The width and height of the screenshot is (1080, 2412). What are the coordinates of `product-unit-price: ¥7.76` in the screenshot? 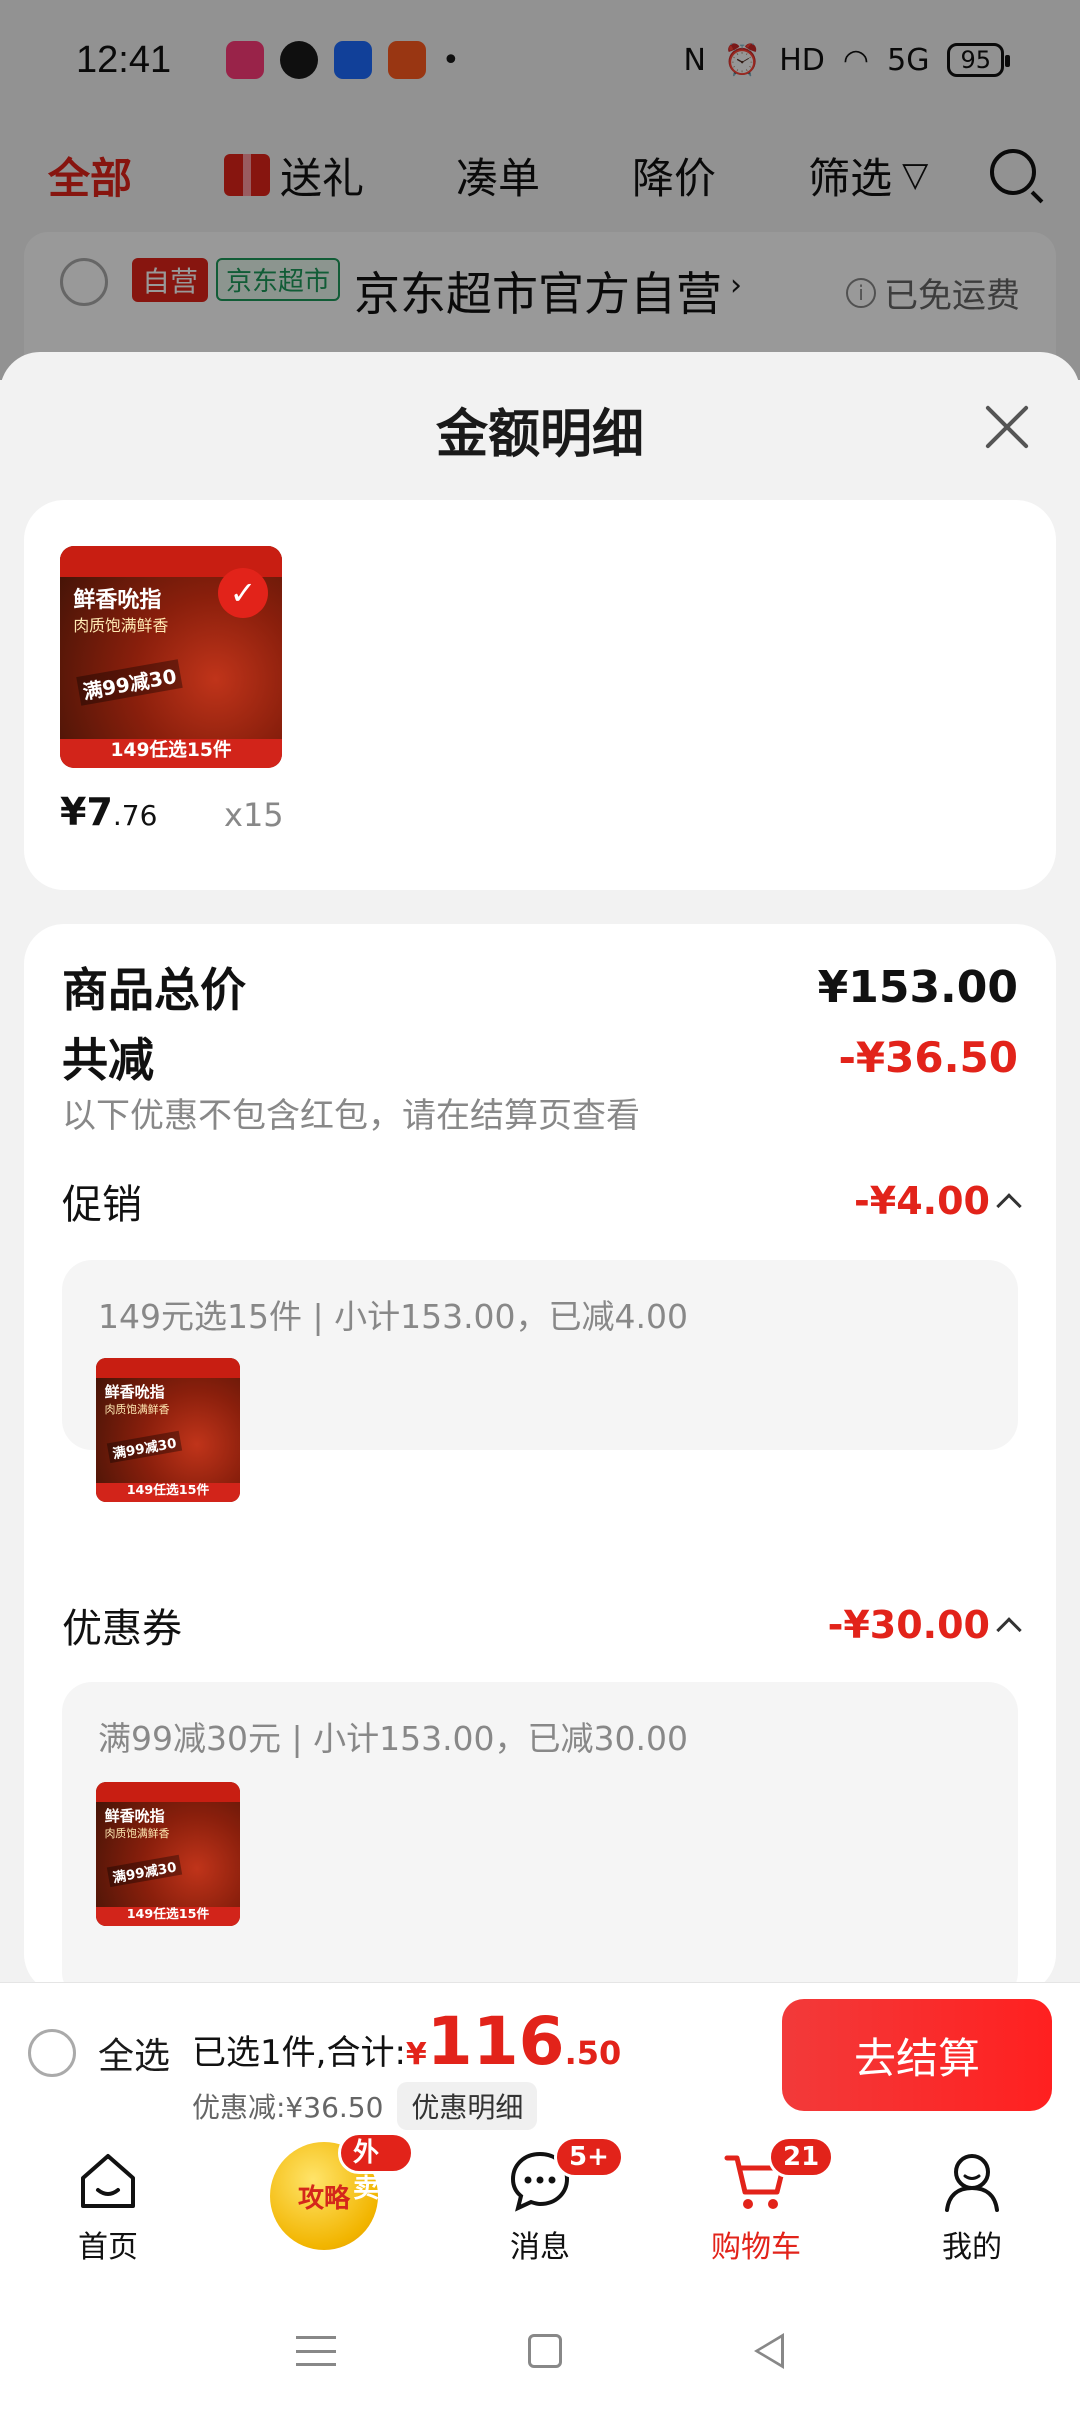 It's located at (109, 812).